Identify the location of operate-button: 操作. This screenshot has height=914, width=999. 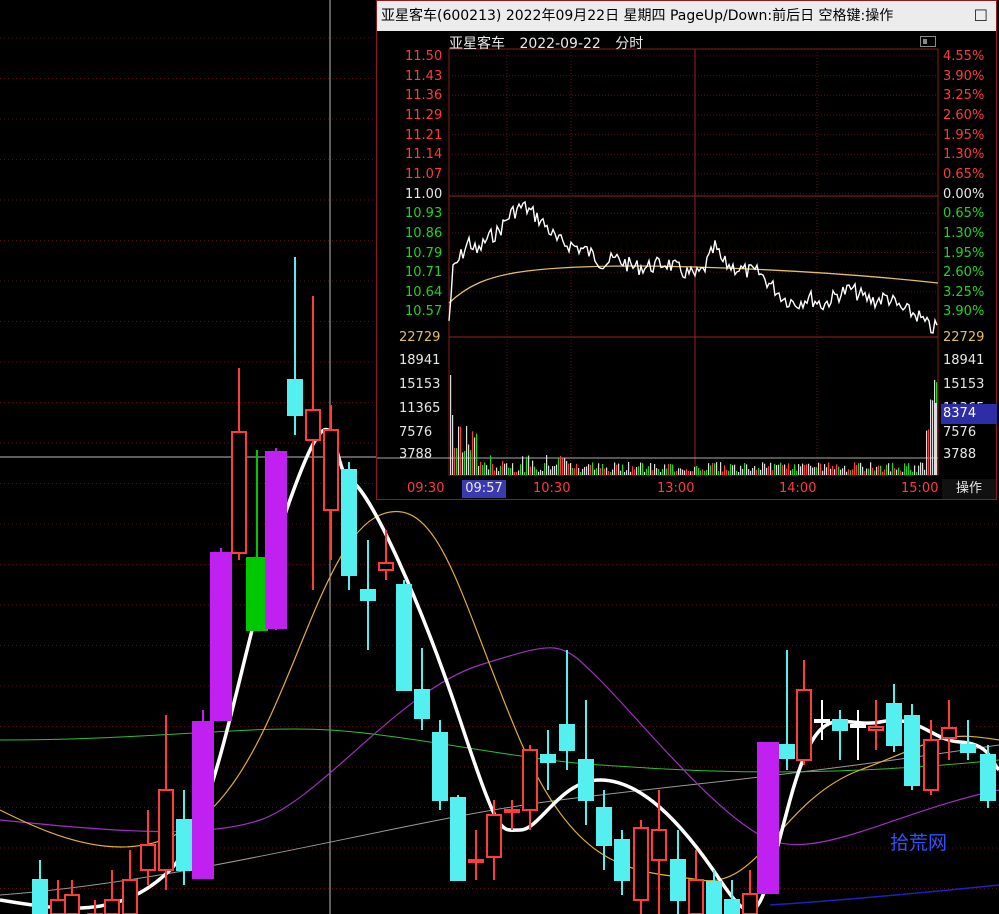
(969, 489).